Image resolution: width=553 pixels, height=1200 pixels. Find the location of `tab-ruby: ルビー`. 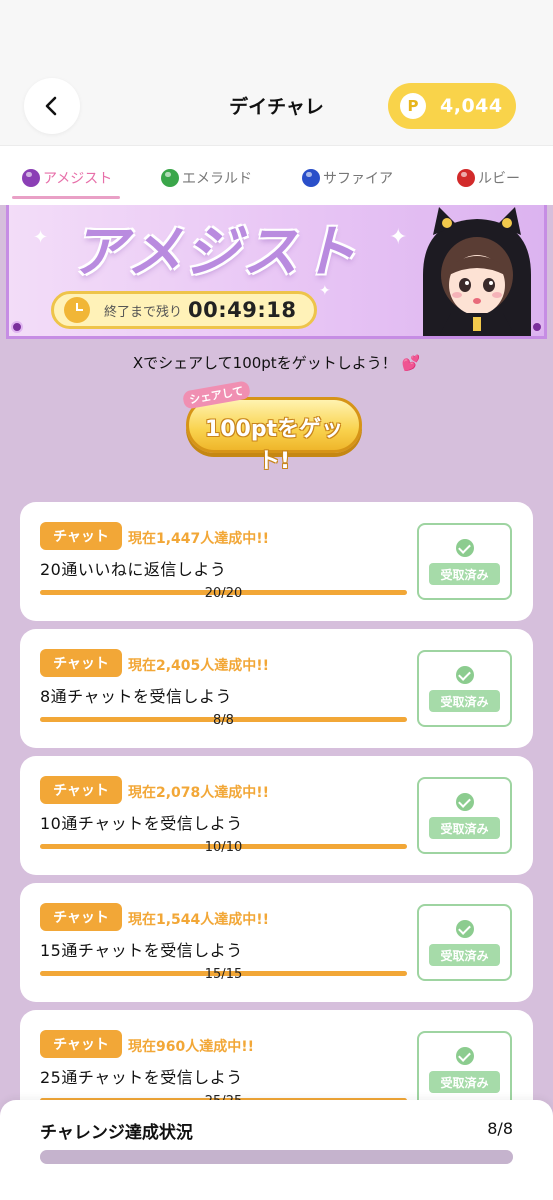

tab-ruby: ルビー is located at coordinates (488, 178).